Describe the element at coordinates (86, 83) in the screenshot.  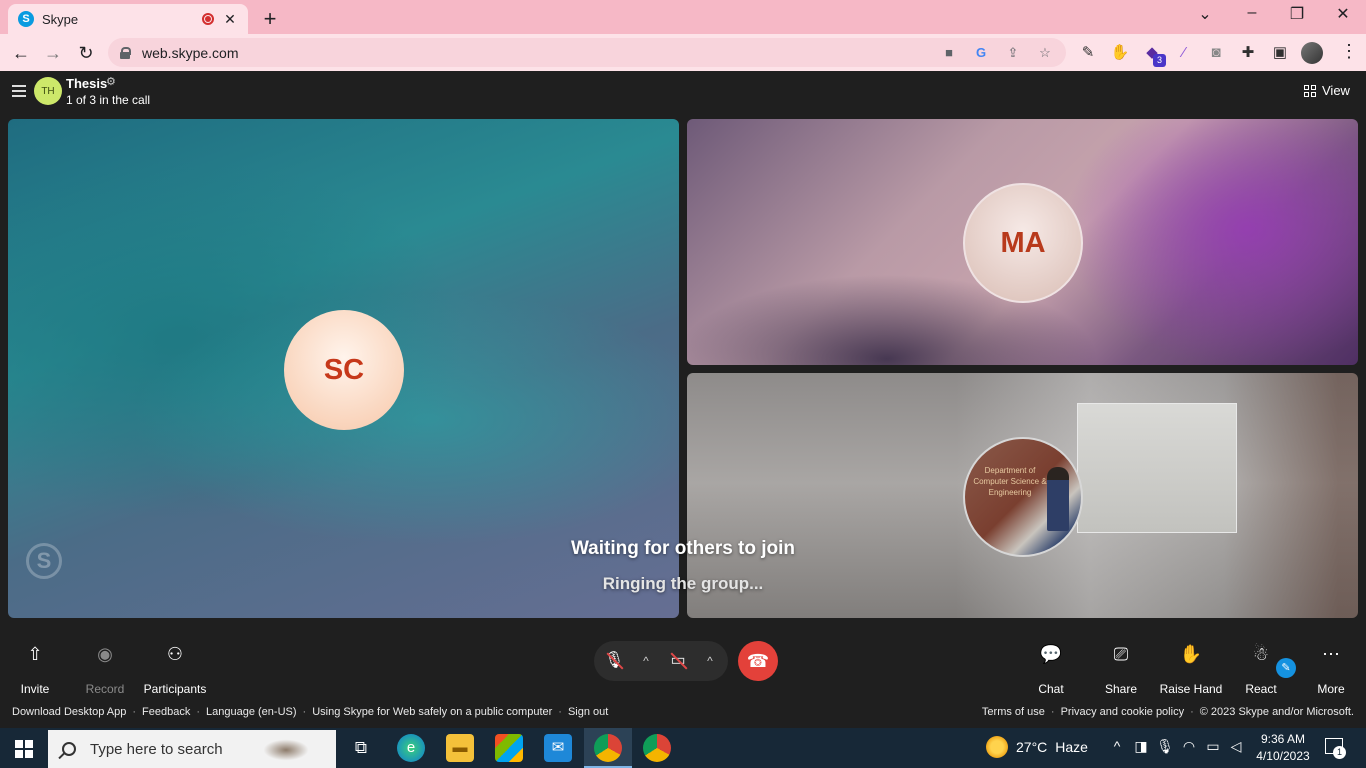
I see `group-title: Thesis` at that location.